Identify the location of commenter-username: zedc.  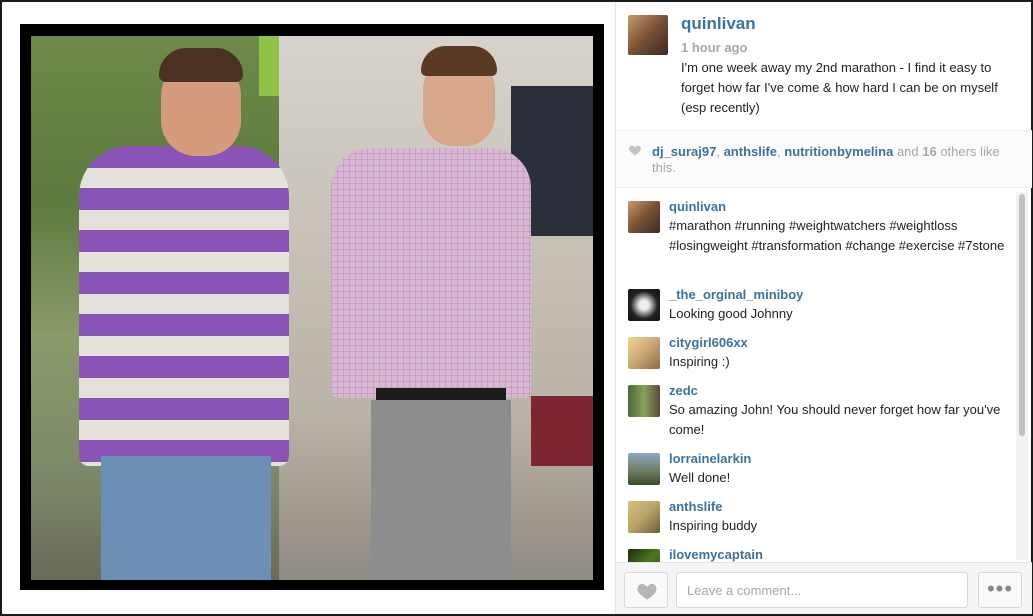
(683, 390).